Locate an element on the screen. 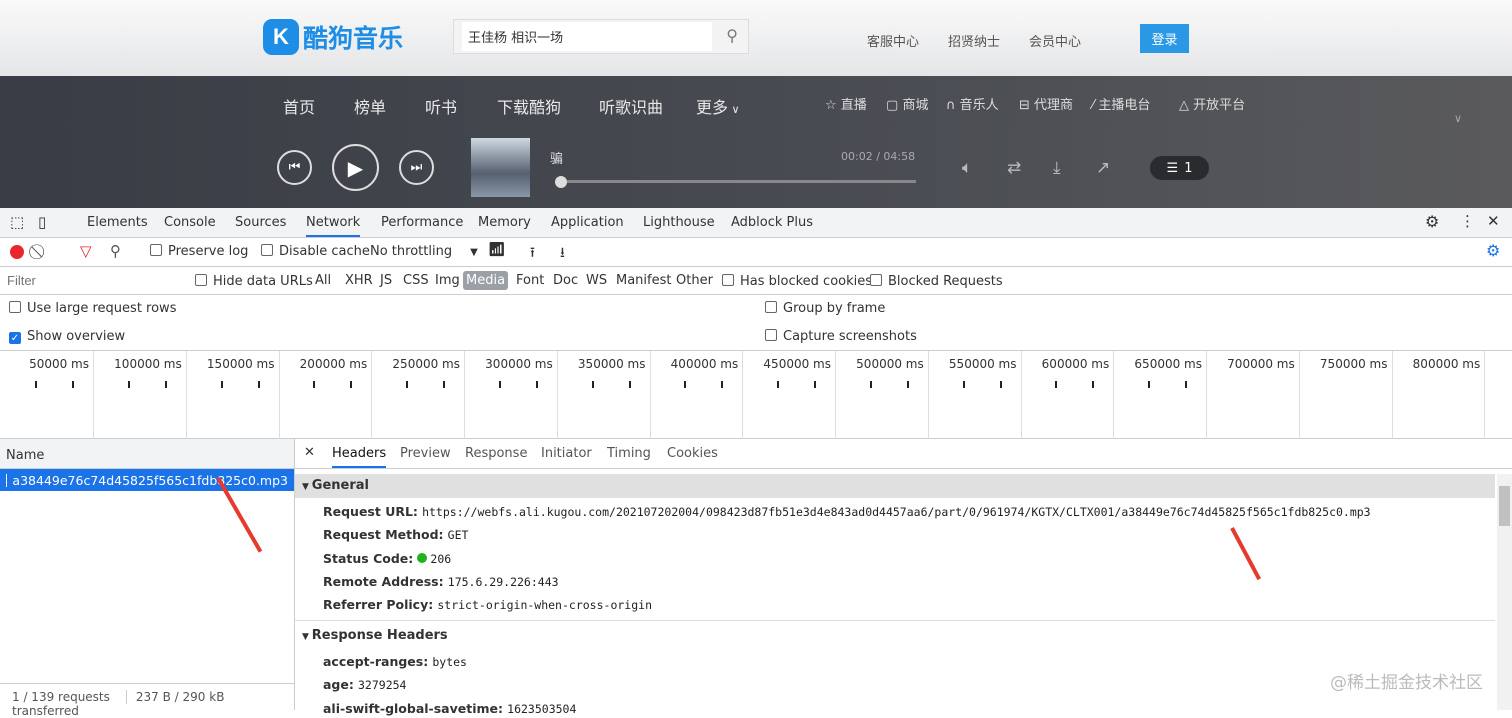 The image size is (1512, 718). detail-tab-timing: Timing is located at coordinates (629, 453).